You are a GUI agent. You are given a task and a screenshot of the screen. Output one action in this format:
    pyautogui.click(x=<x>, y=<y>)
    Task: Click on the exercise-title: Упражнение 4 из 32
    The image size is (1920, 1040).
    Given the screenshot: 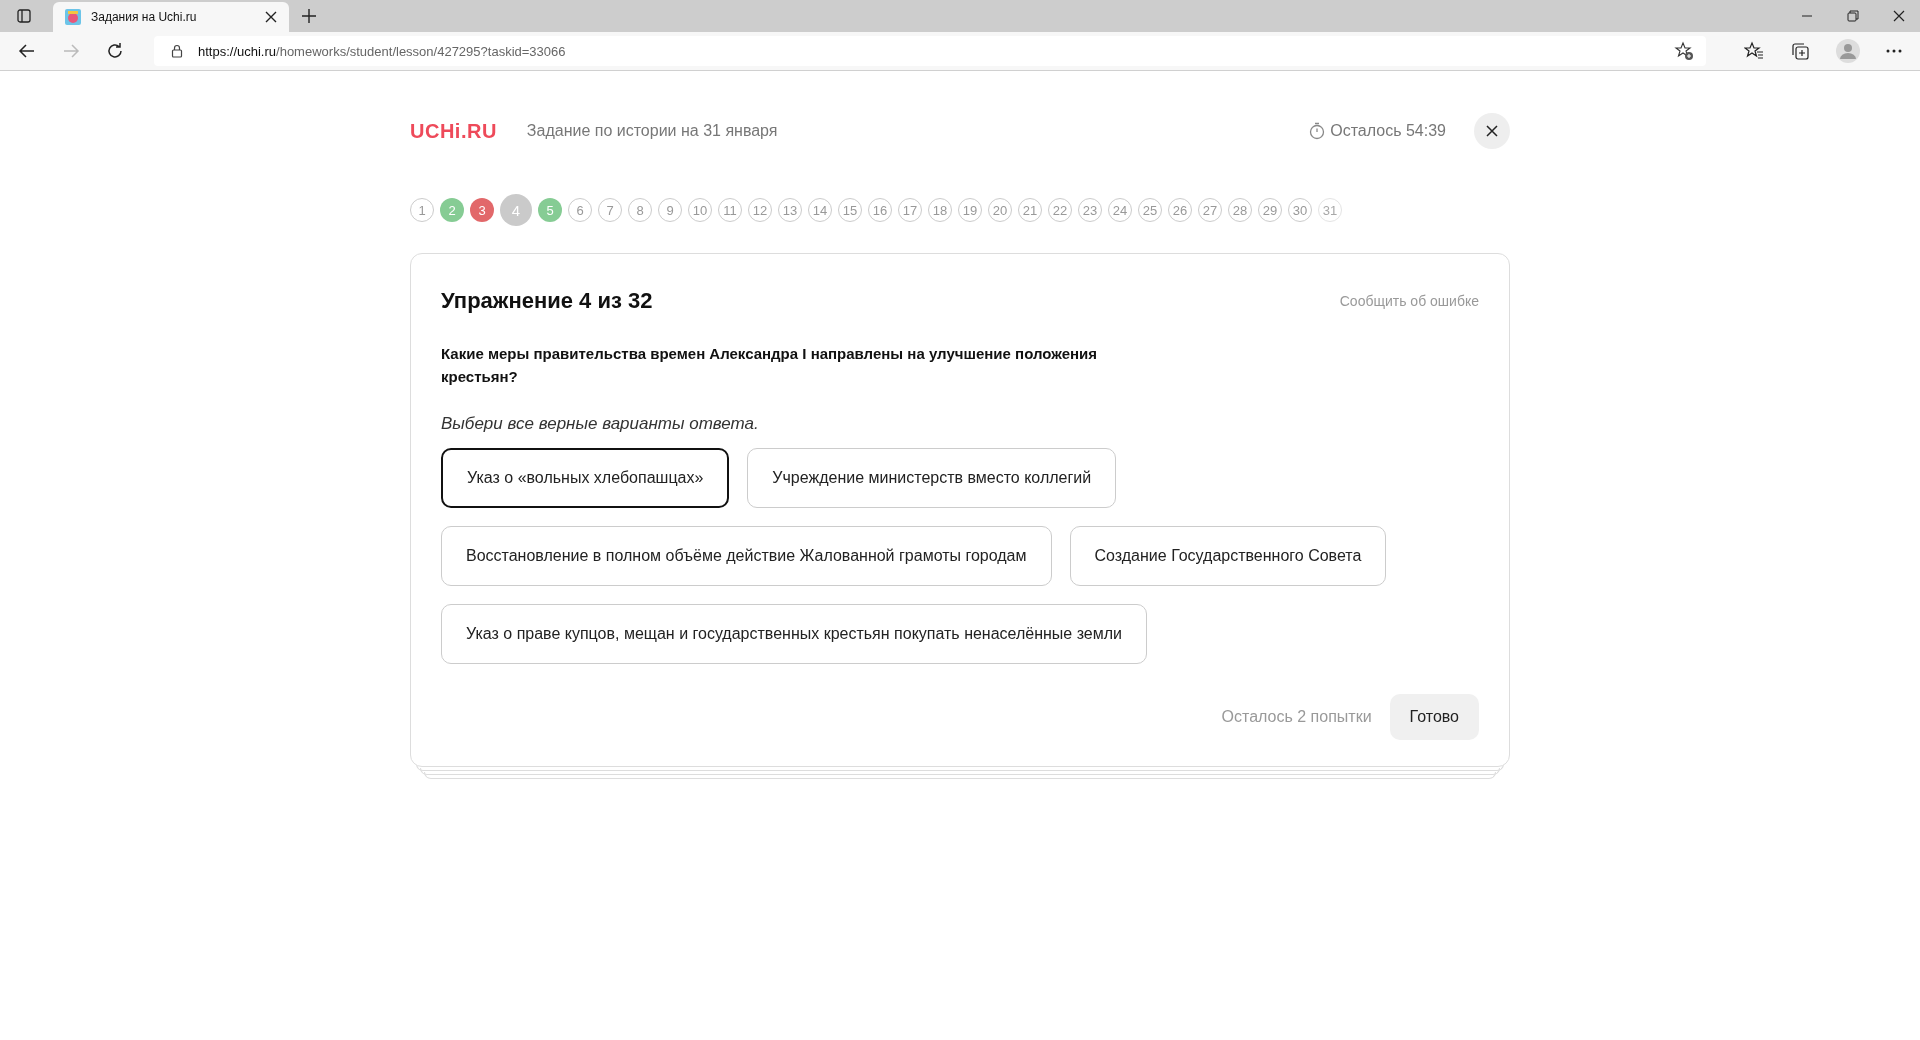 What is the action you would take?
    pyautogui.click(x=547, y=301)
    